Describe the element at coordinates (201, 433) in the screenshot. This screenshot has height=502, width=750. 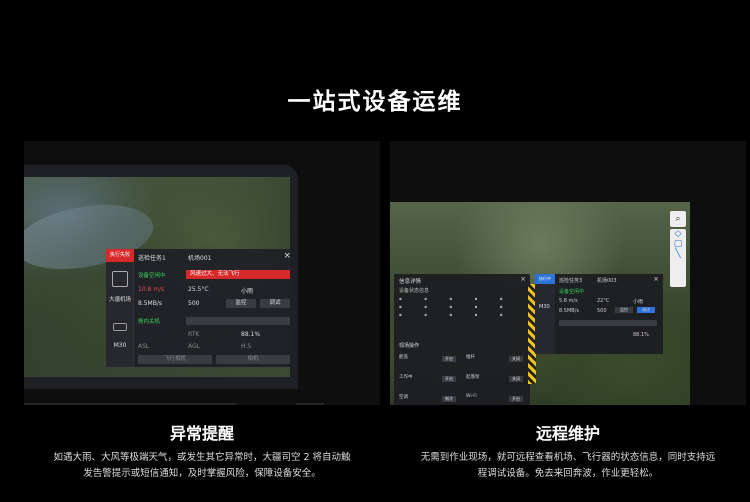
I see `left-caption-title: 异常提醒` at that location.